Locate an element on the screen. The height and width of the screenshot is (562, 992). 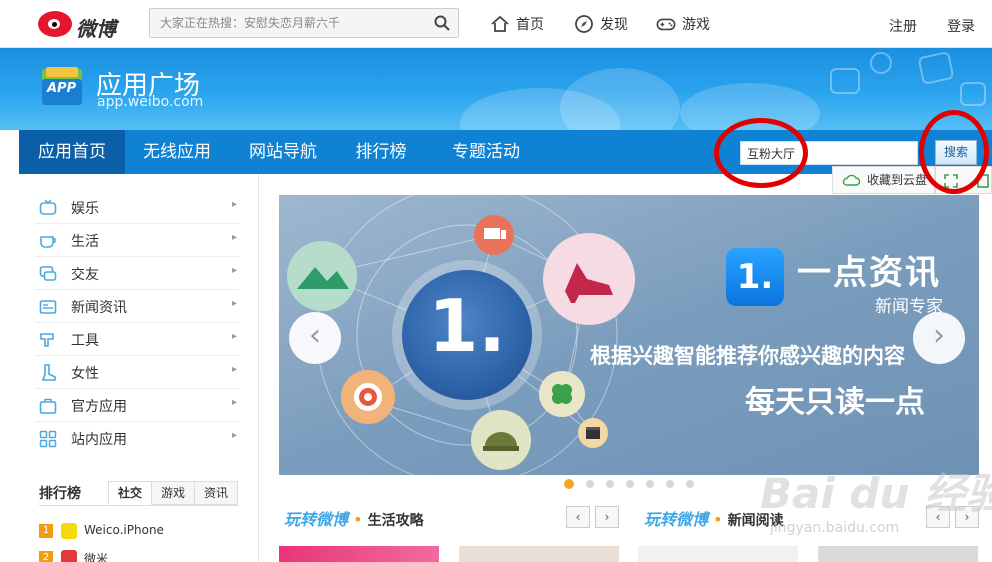
banner-subtitle: app.weibo.com is located at coordinates (150, 102).